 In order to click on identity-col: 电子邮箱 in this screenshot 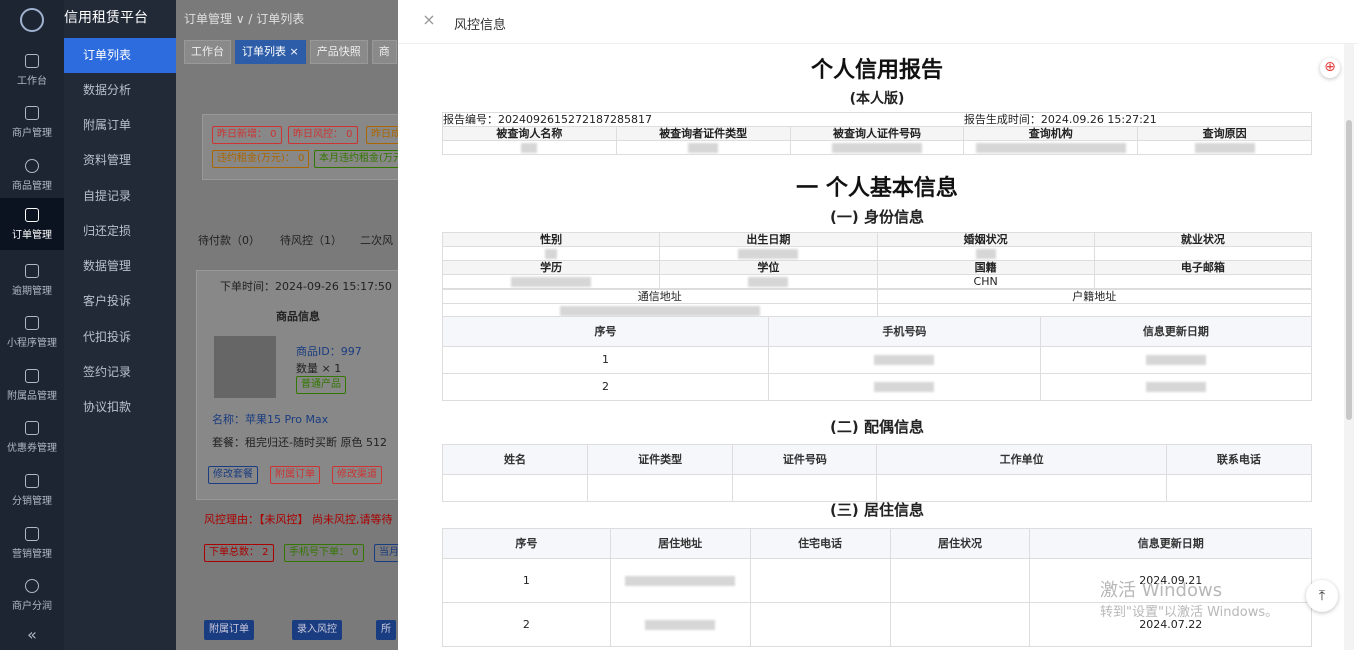, I will do `click(1203, 267)`.